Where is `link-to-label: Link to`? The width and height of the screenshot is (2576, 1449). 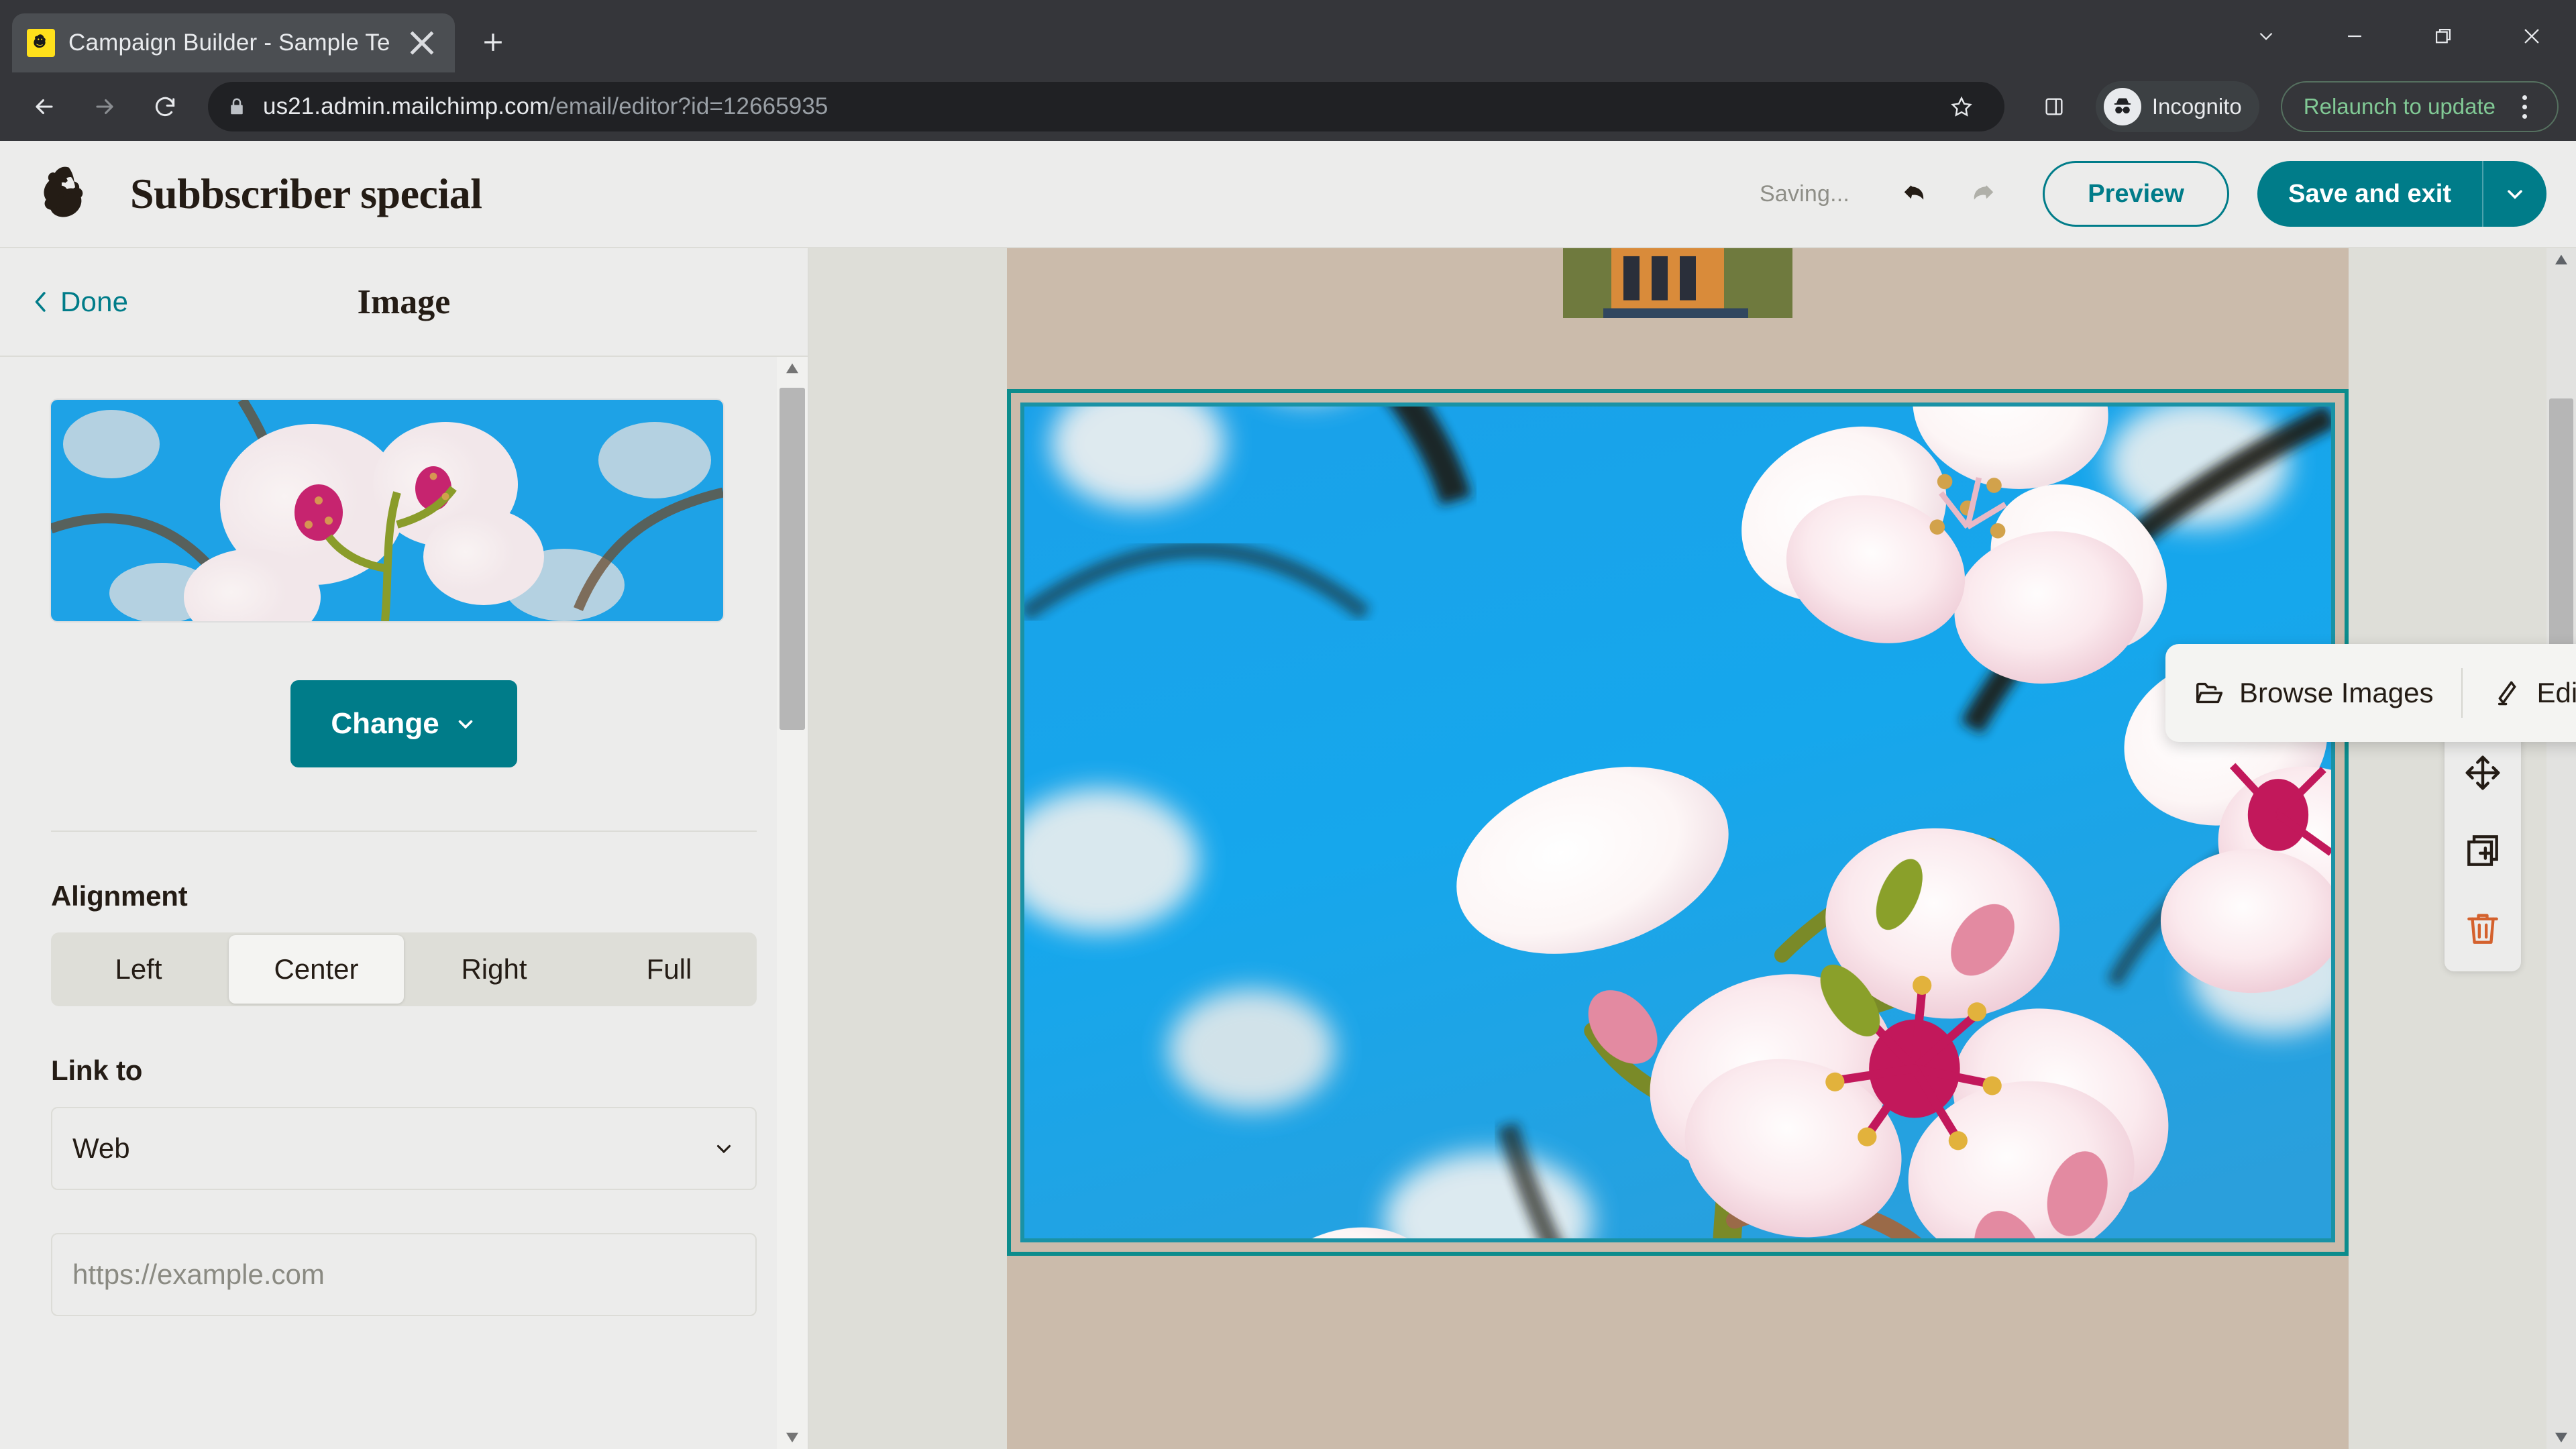
link-to-label: Link to is located at coordinates (97, 1070).